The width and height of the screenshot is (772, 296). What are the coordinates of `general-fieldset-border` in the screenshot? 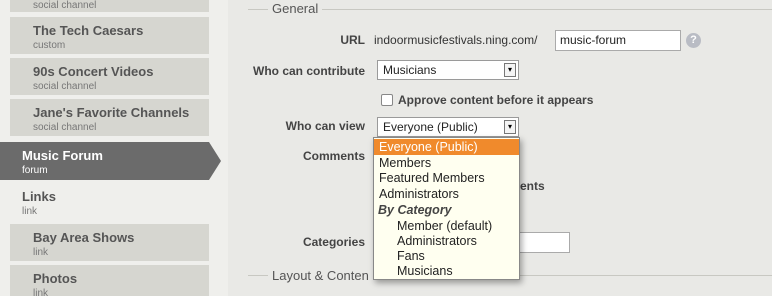 It's located at (510, 9).